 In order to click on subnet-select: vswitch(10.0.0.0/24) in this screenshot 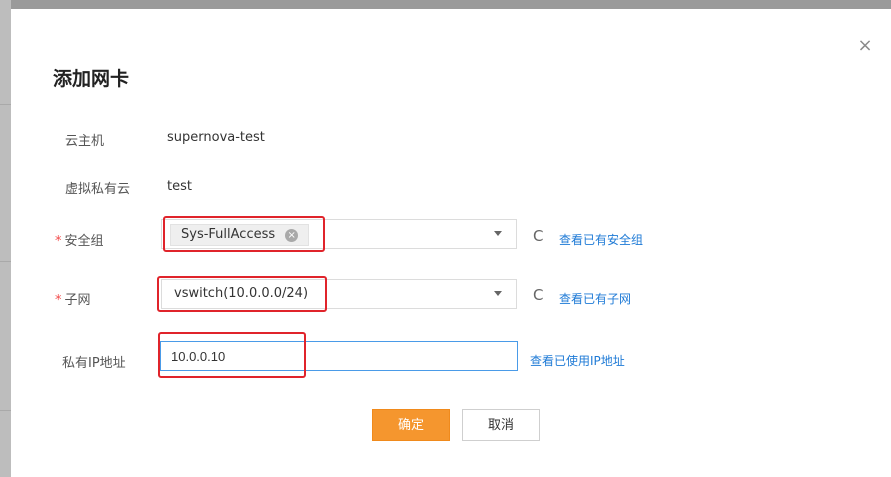, I will do `click(339, 294)`.